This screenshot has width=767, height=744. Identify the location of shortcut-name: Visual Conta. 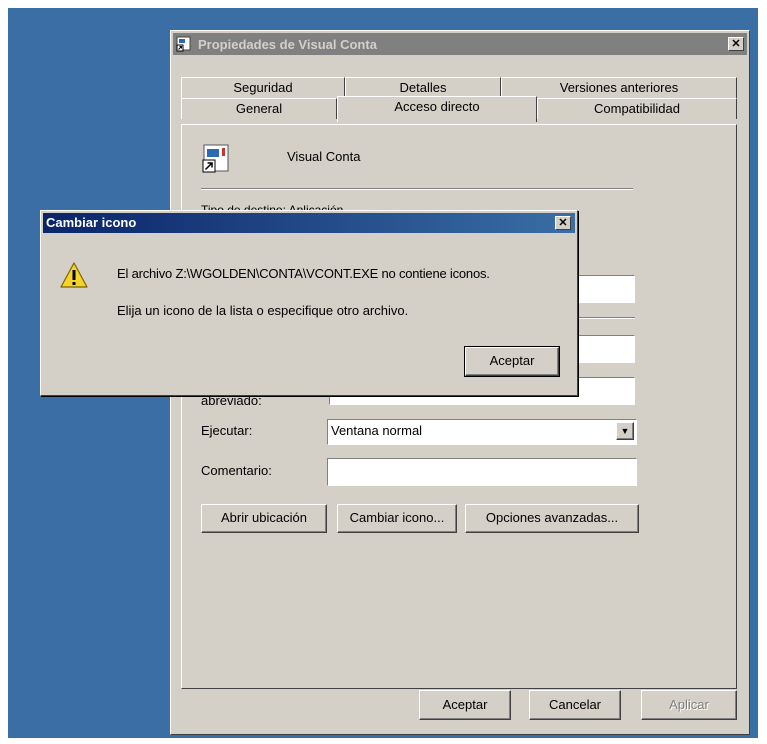
(324, 156).